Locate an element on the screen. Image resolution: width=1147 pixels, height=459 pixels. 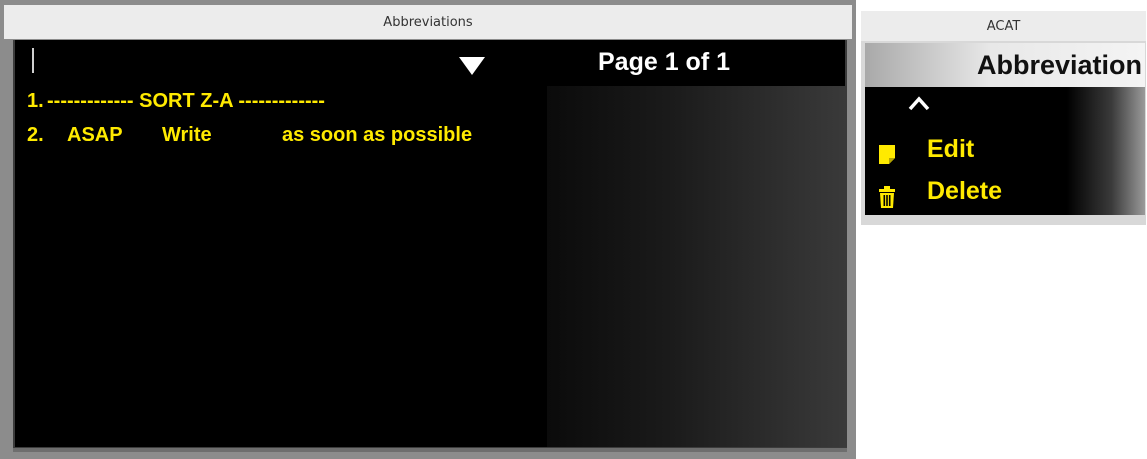
menu-item-edit: Edit is located at coordinates (980, 152).